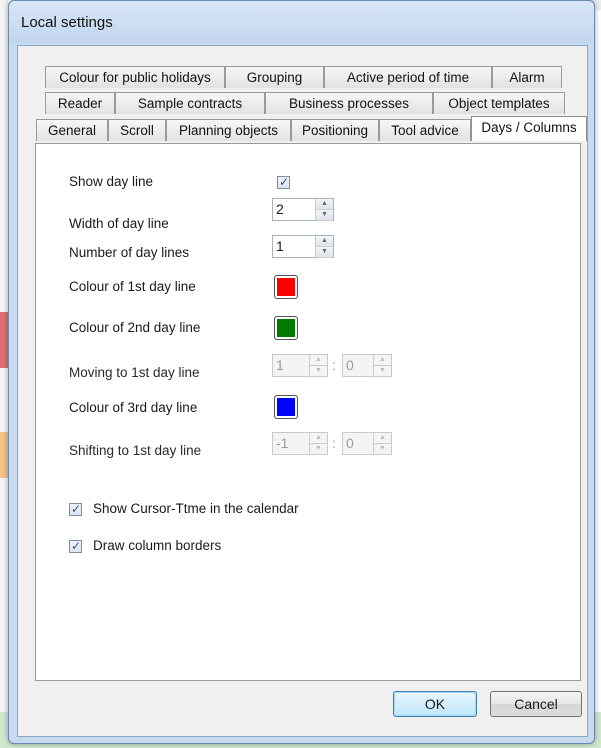 This screenshot has height=748, width=601. I want to click on show-cursor-time-label: Show Cursor-Ttme in the calendar, so click(196, 508).